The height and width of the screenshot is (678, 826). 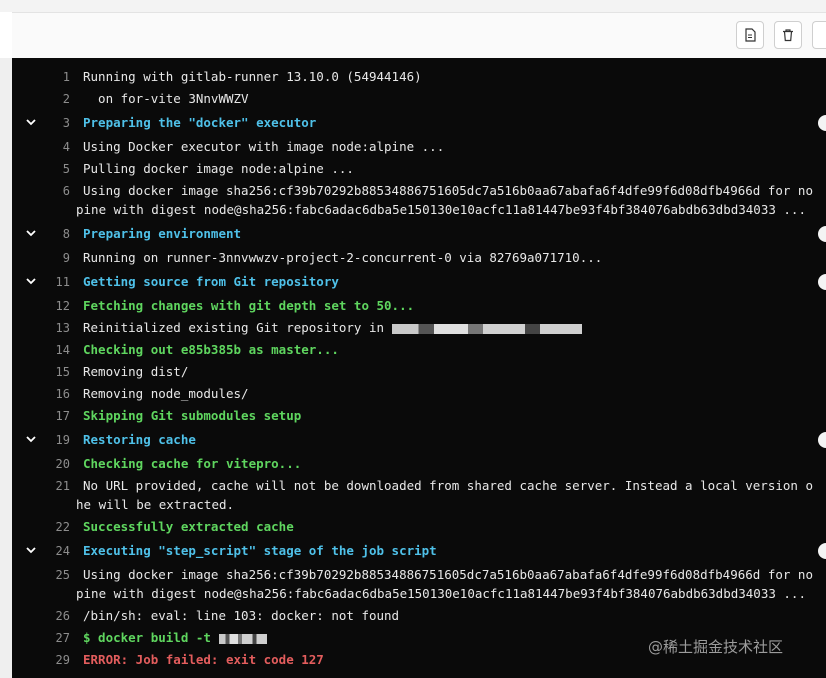 What do you see at coordinates (50, 147) in the screenshot?
I see `line-number: 4` at bounding box center [50, 147].